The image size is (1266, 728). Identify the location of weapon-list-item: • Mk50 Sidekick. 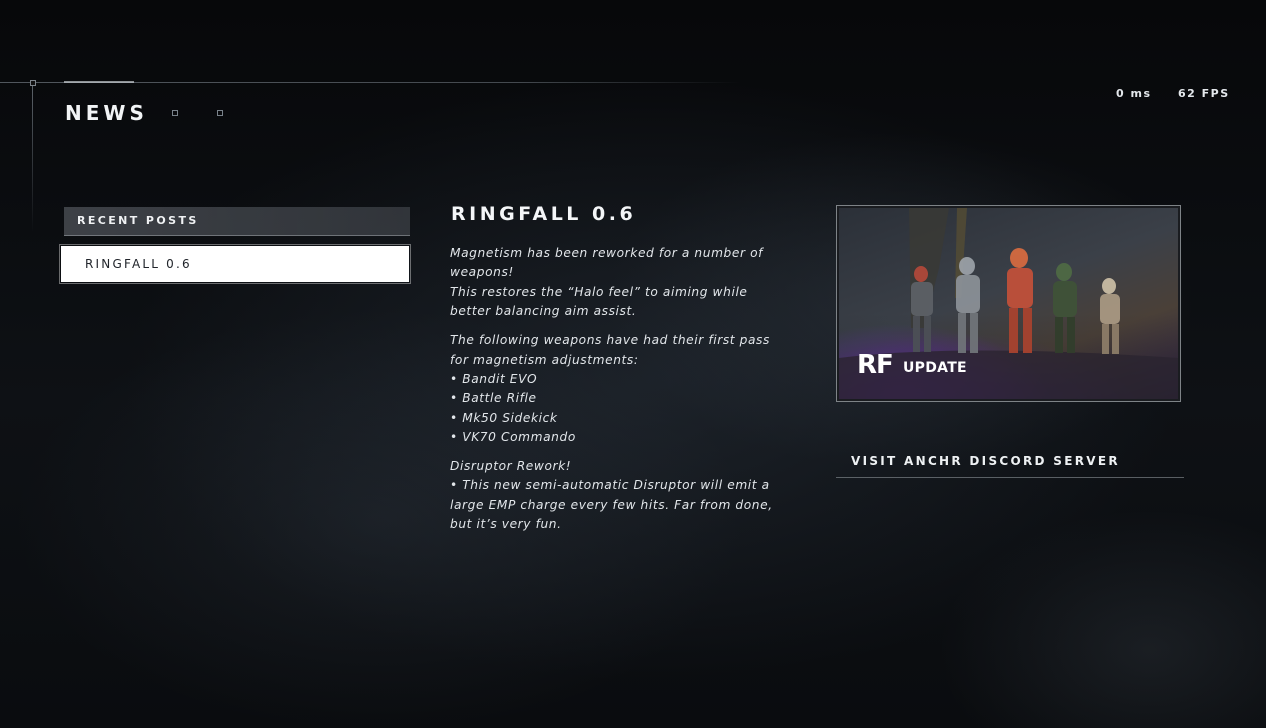
(504, 417).